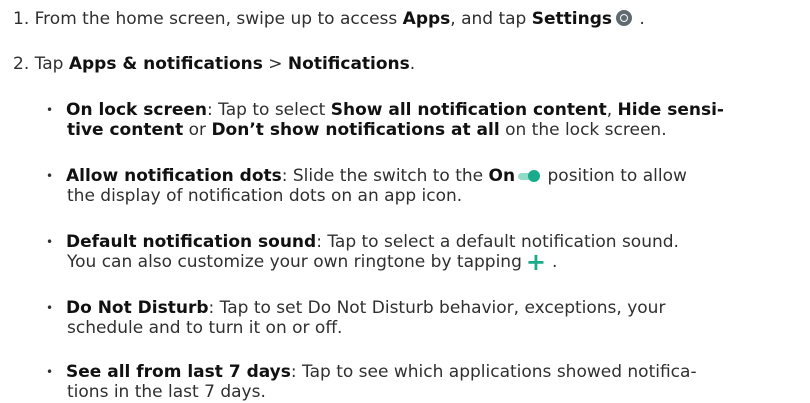  Describe the element at coordinates (197, 130) in the screenshot. I see `item-text: or` at that location.